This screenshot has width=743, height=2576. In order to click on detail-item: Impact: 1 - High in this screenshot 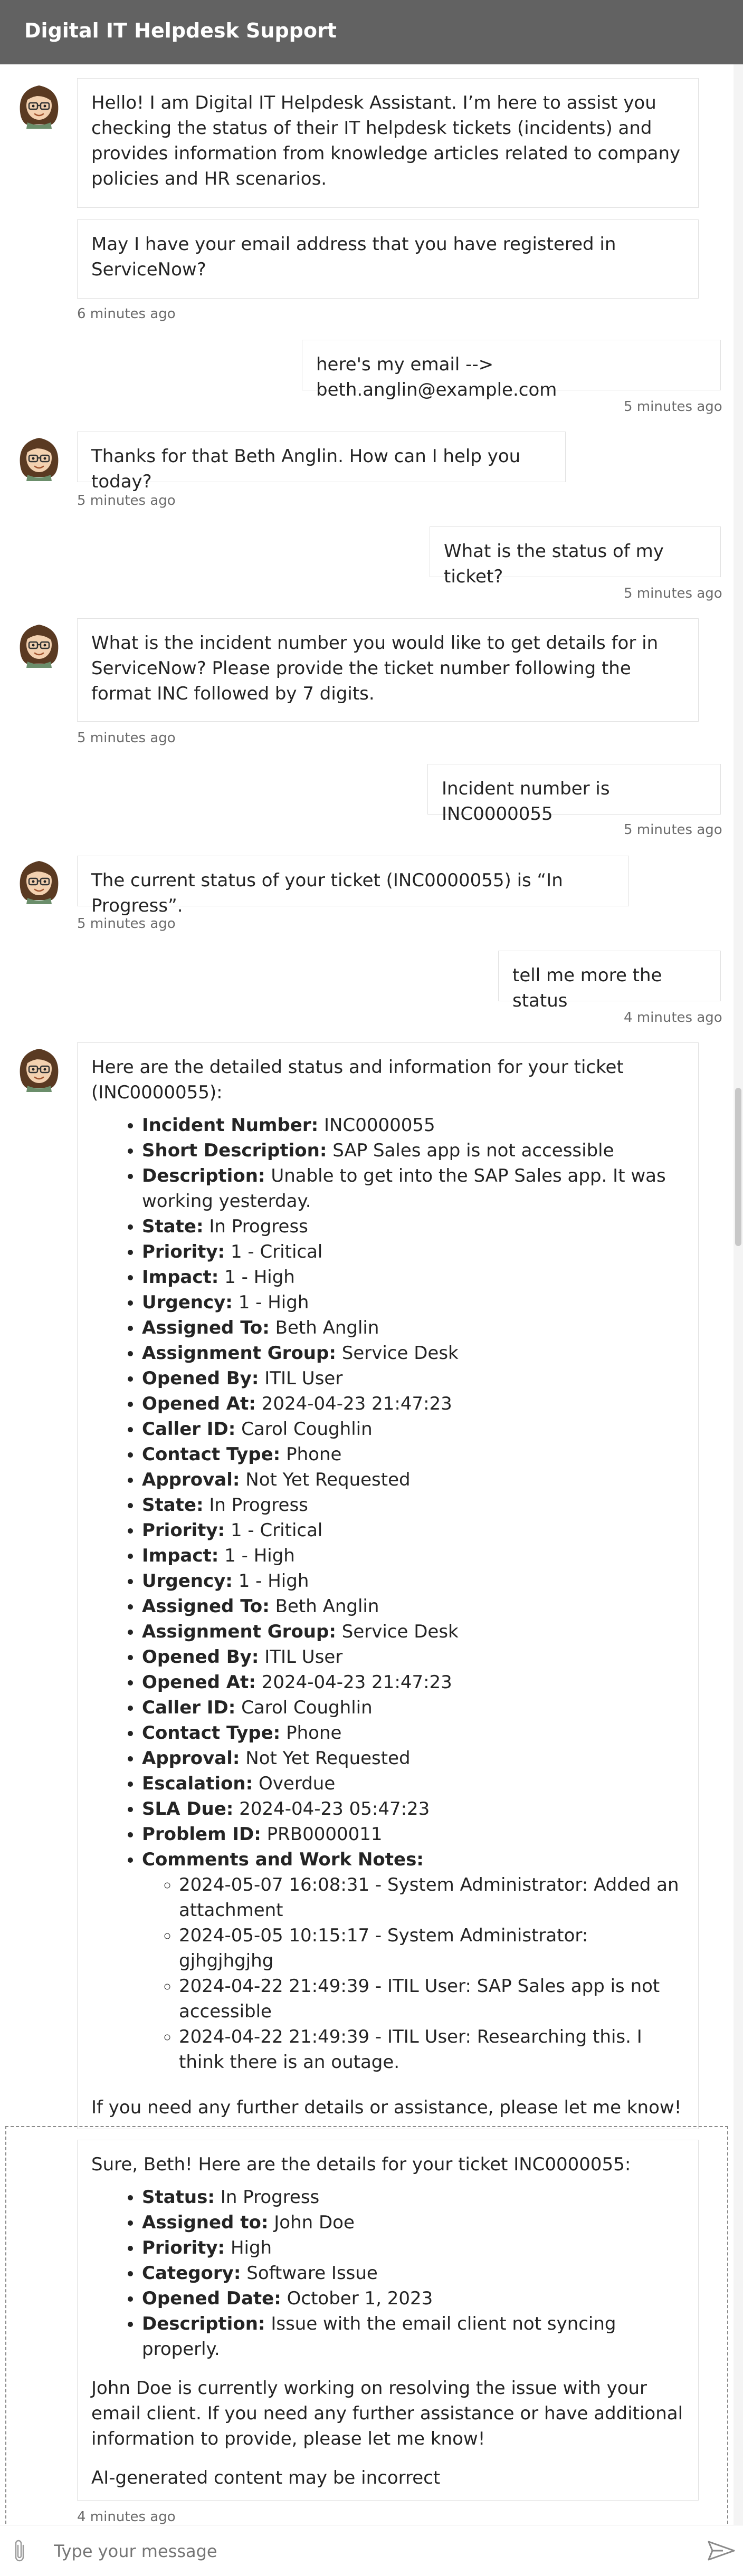, I will do `click(413, 1555)`.